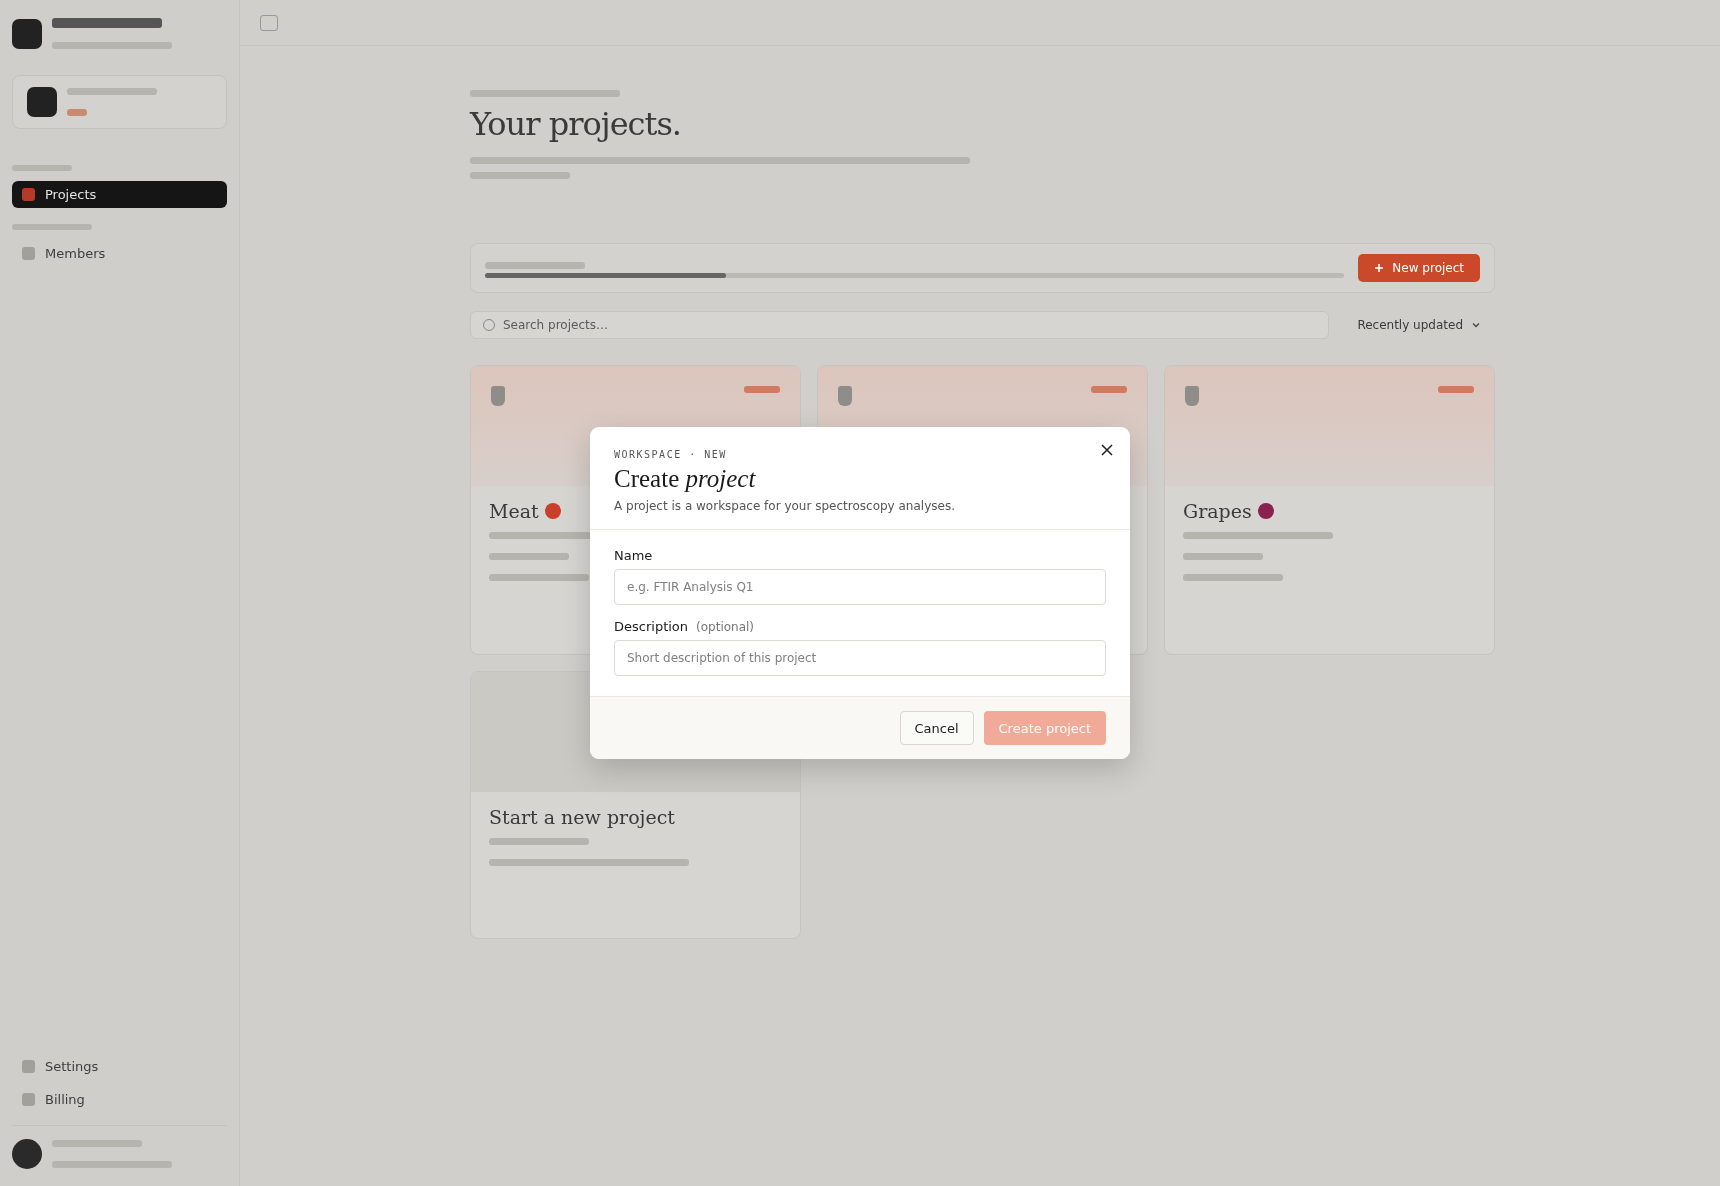  Describe the element at coordinates (576, 124) in the screenshot. I see `page-title: Your projects.` at that location.